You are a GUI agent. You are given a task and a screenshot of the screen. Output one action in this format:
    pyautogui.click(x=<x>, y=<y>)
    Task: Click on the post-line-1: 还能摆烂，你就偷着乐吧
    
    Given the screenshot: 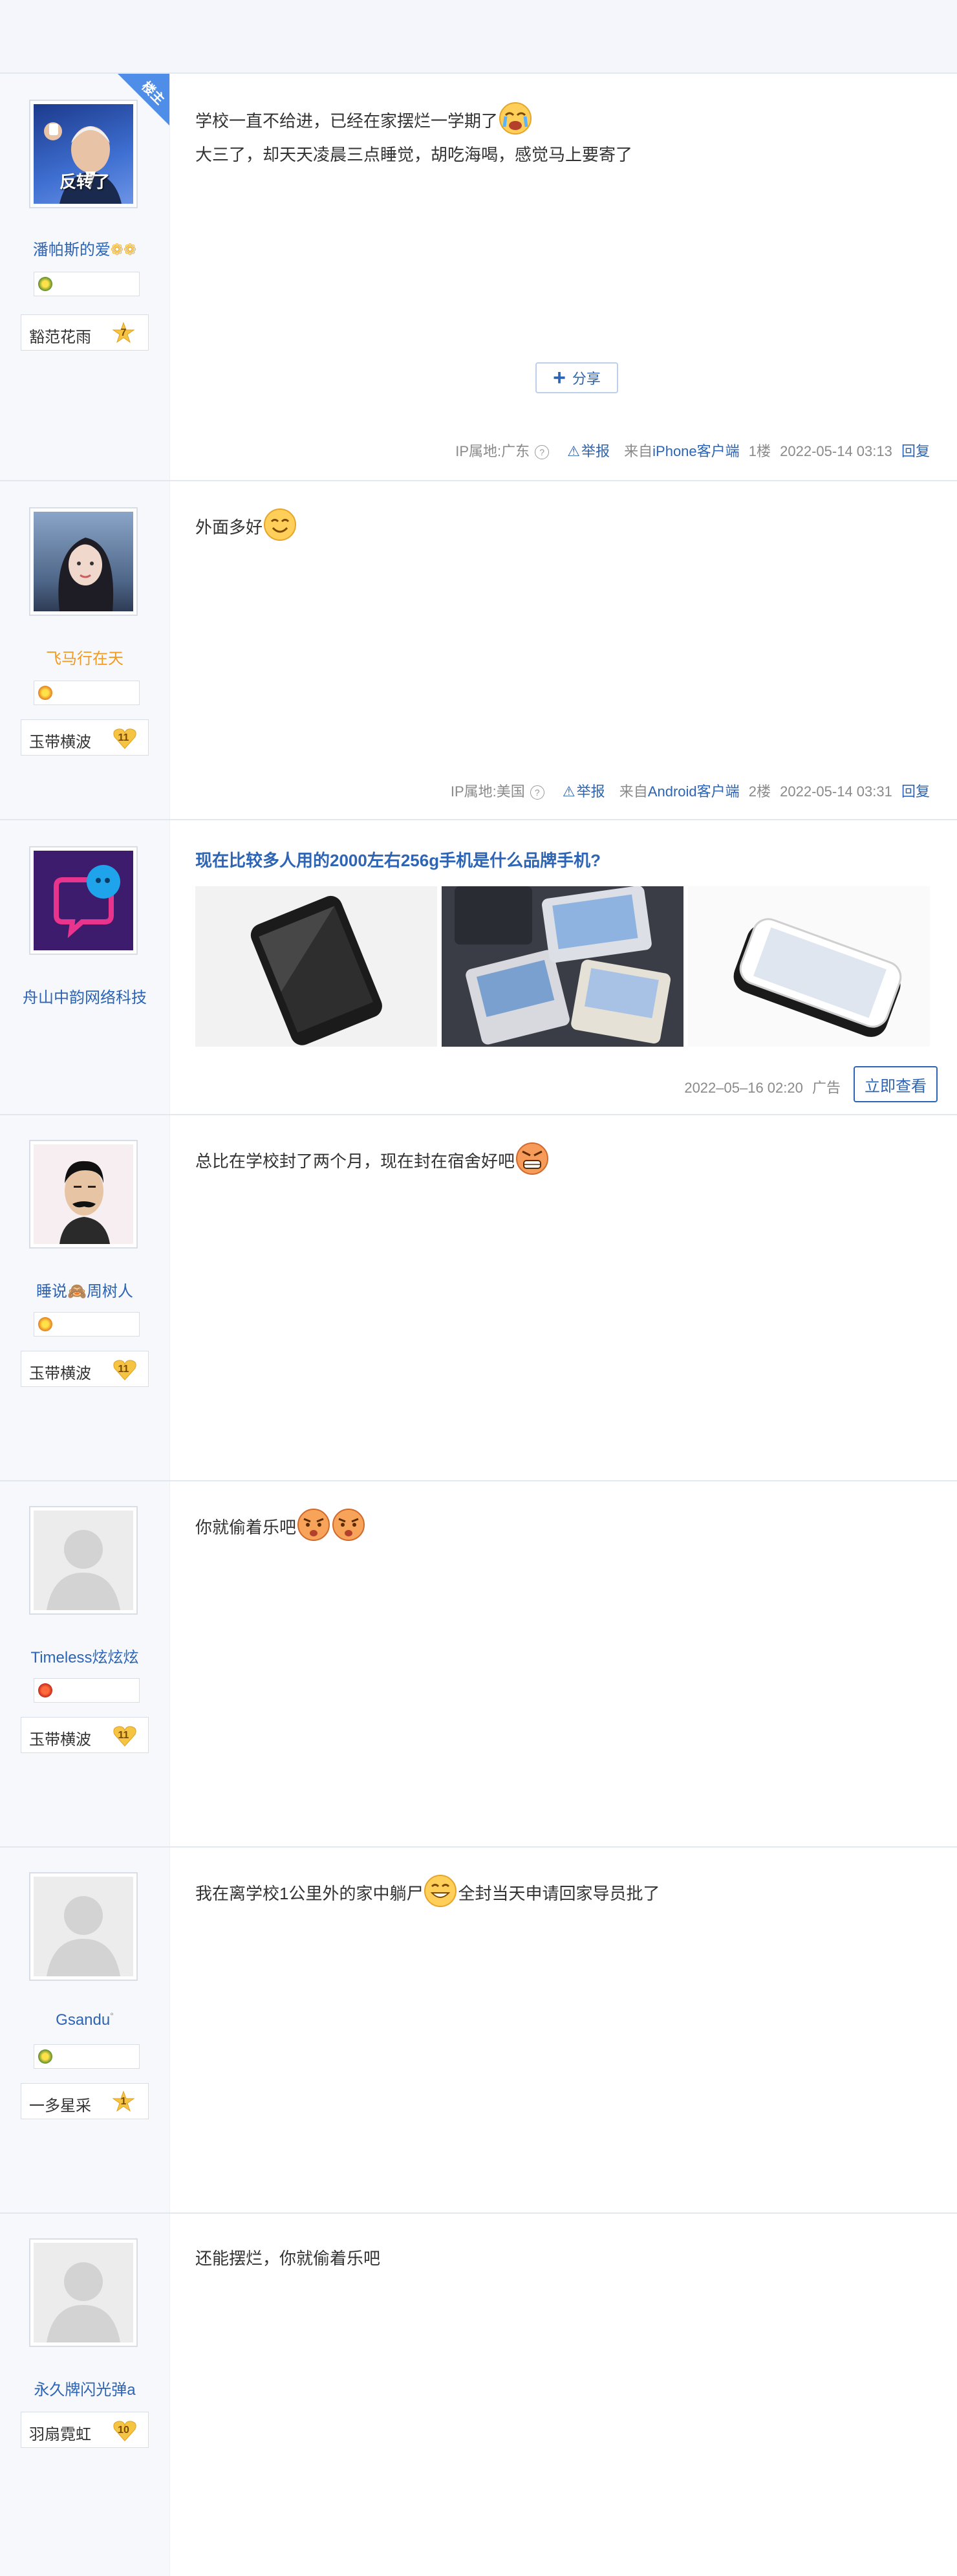 What is the action you would take?
    pyautogui.click(x=288, y=2258)
    